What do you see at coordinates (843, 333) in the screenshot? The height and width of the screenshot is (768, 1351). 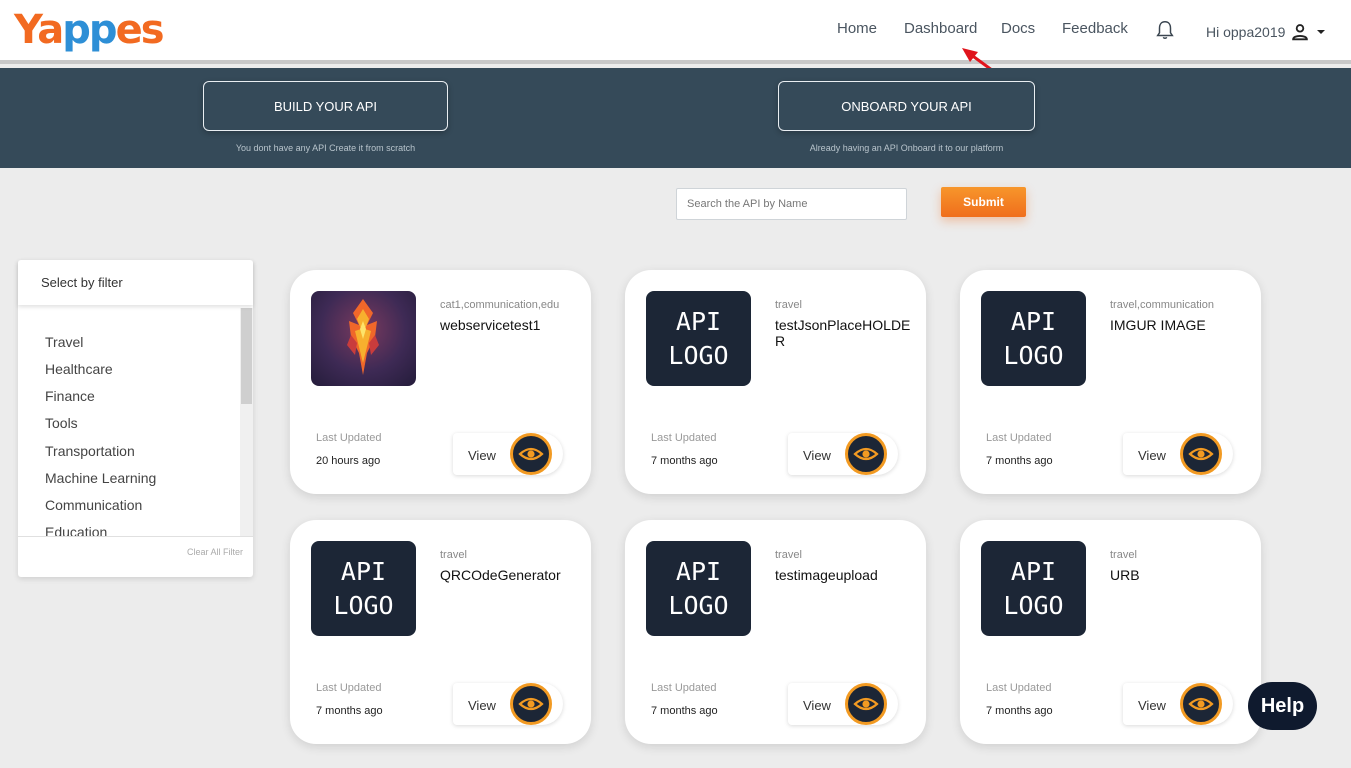 I see `api-name: testJsonPlaceHOLDER` at bounding box center [843, 333].